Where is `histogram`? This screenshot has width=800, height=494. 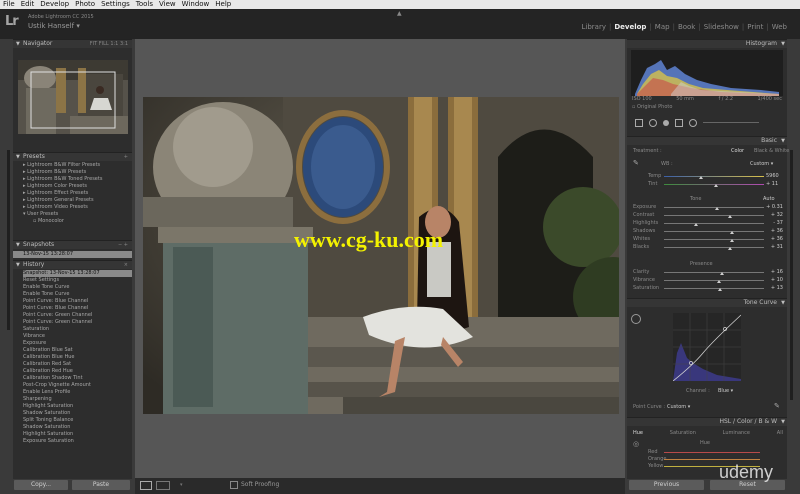 histogram is located at coordinates (707, 73).